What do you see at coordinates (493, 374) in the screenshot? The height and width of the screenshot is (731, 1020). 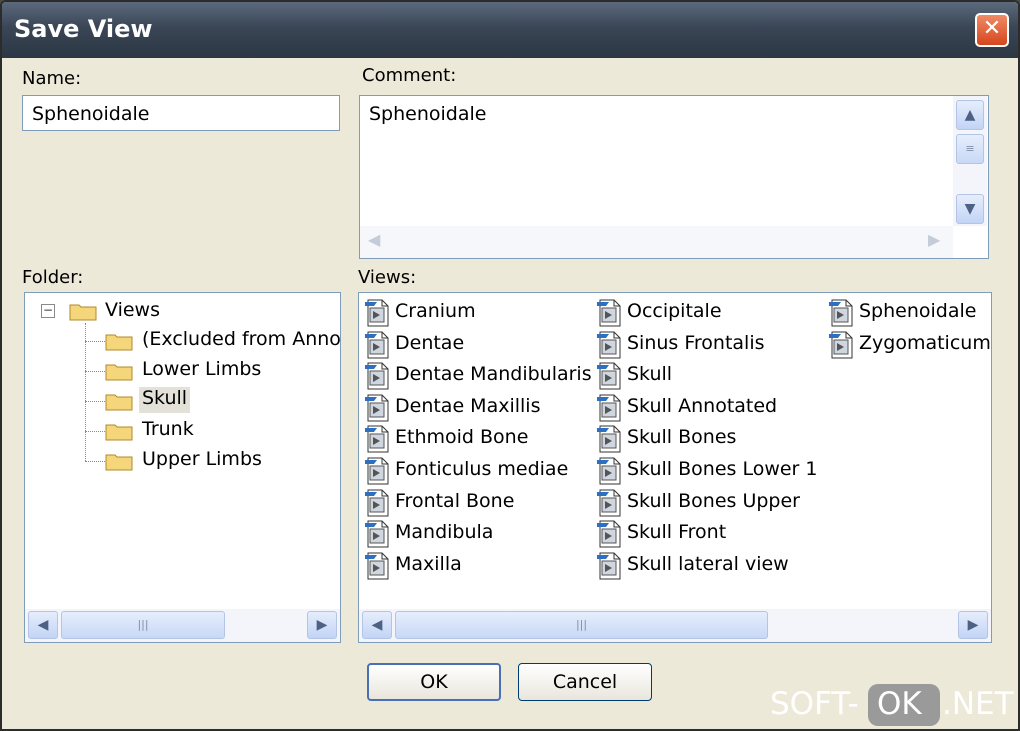 I see `view-item-label: Dentae Mandibularis` at bounding box center [493, 374].